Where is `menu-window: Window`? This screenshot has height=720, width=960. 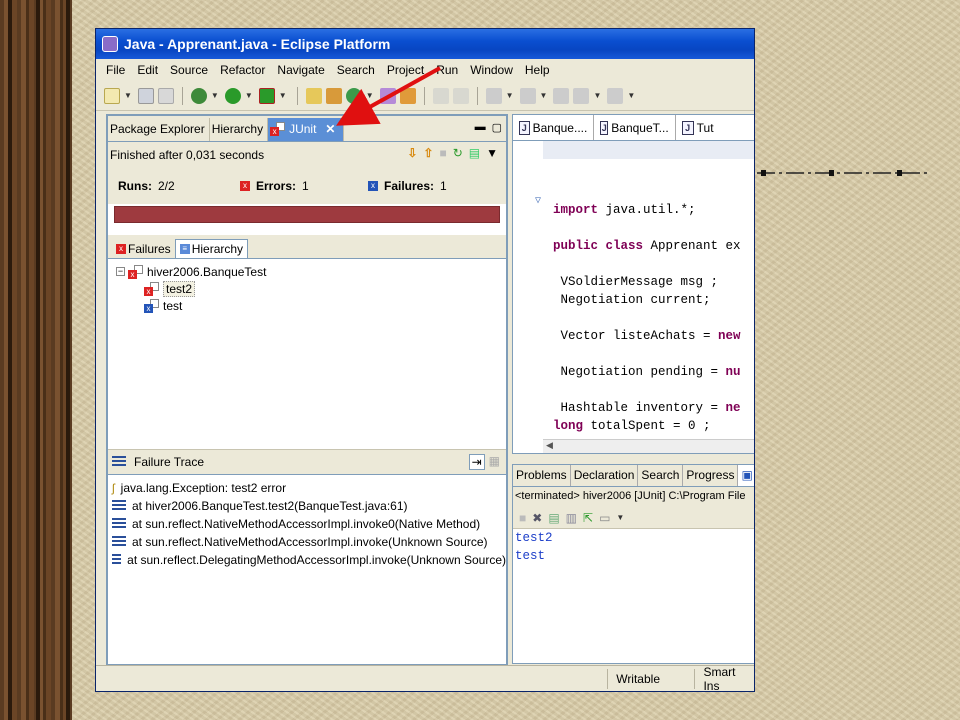
menu-window: Window is located at coordinates (491, 70).